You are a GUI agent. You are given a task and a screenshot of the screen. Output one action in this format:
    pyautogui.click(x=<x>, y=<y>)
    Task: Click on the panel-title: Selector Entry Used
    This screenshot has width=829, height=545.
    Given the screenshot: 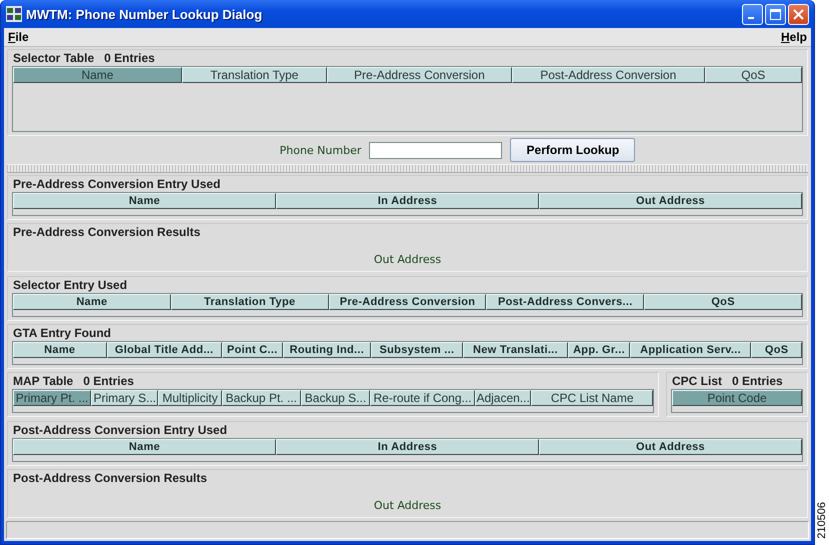 What is the action you would take?
    pyautogui.click(x=70, y=285)
    